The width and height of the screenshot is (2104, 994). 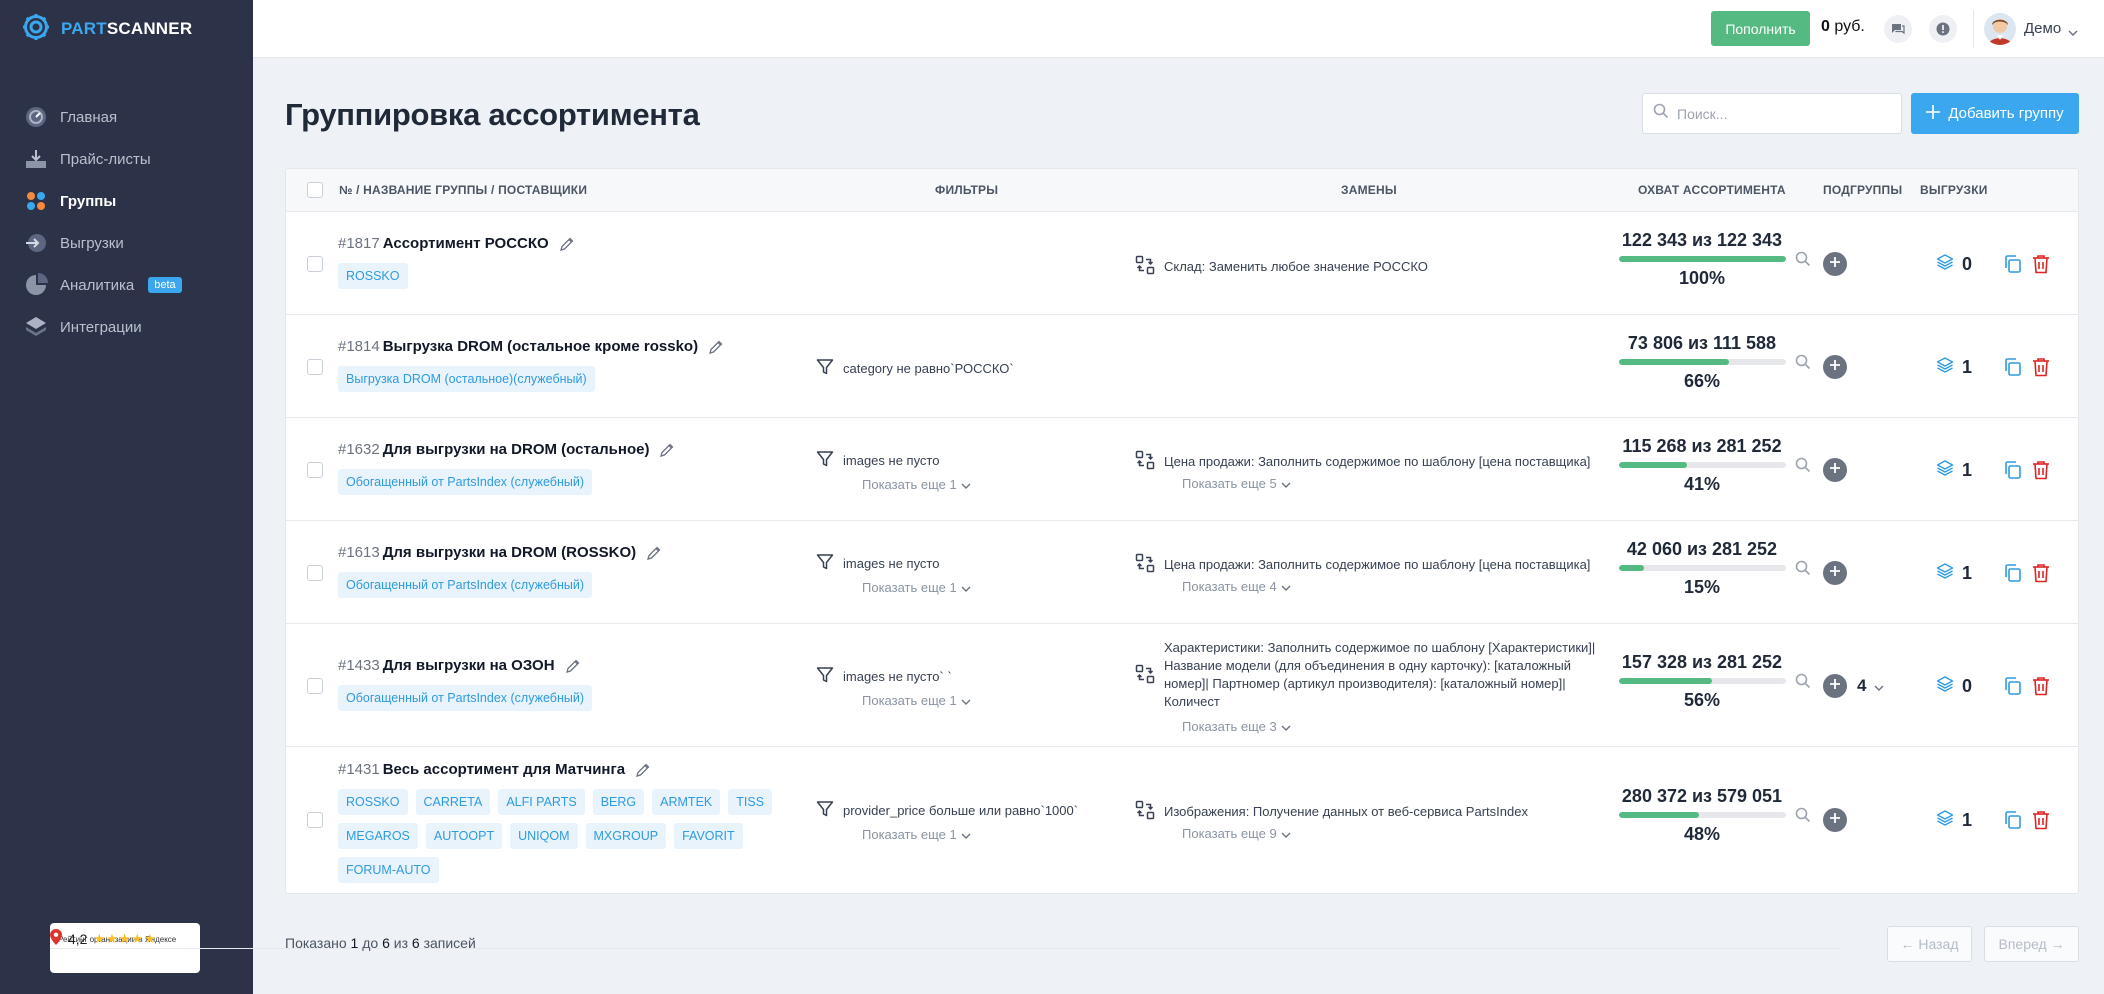 I want to click on supplier-tag: TISS, so click(x=750, y=802).